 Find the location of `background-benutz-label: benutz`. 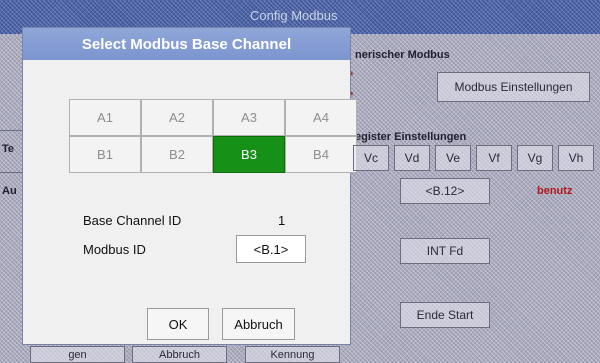

background-benutz-label: benutz is located at coordinates (555, 191).